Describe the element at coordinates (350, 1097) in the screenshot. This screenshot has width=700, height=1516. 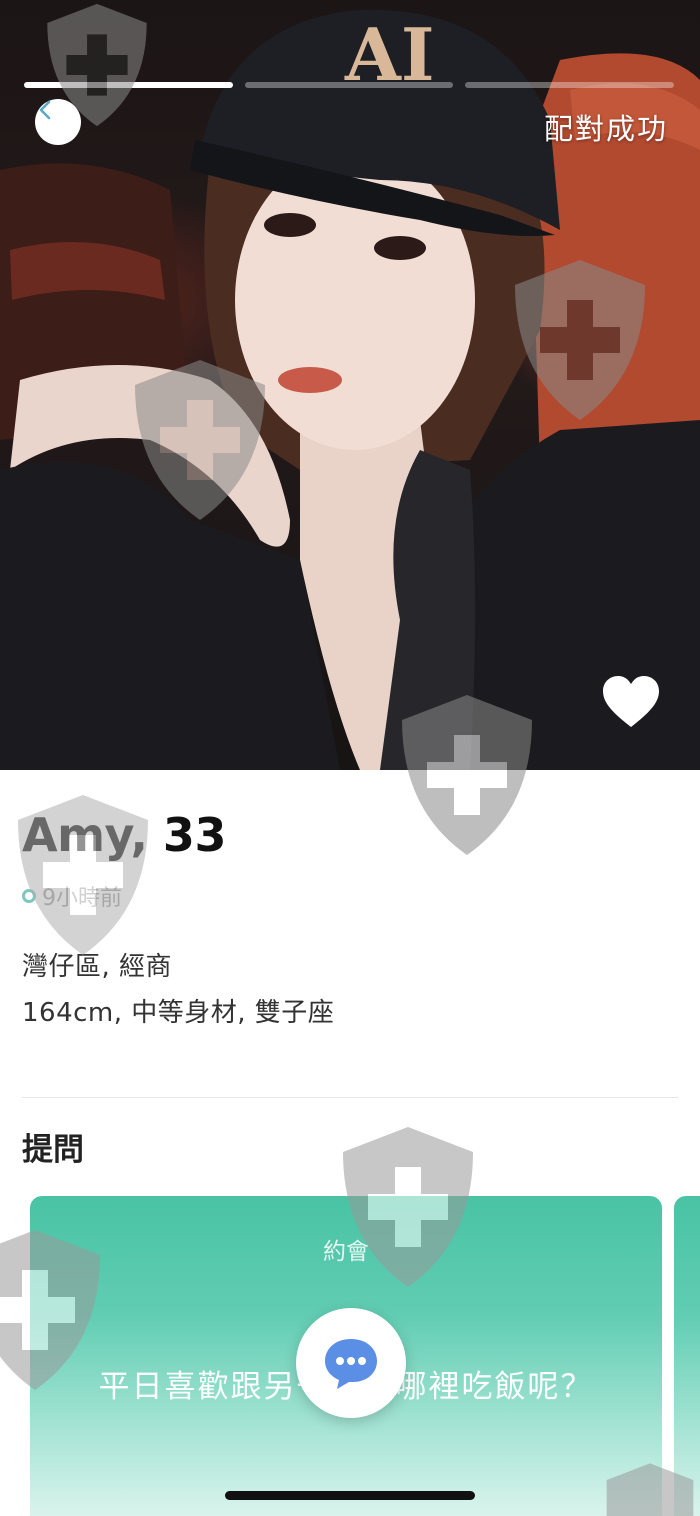
I see `section-divider` at that location.